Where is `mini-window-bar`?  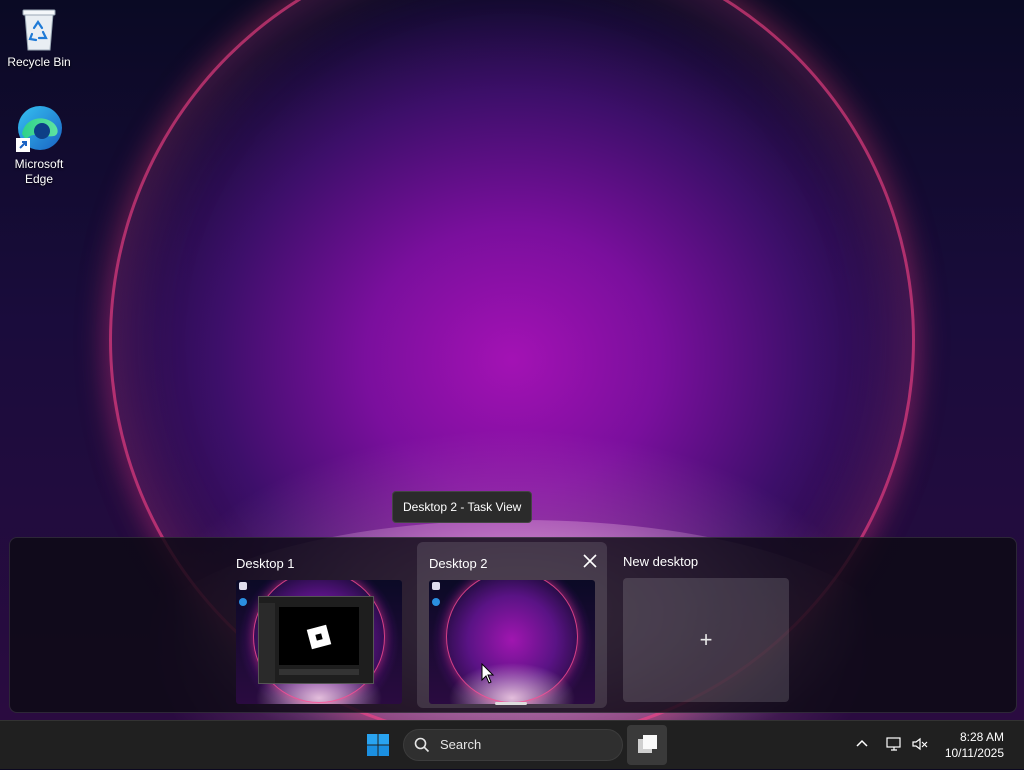 mini-window-bar is located at coordinates (319, 672).